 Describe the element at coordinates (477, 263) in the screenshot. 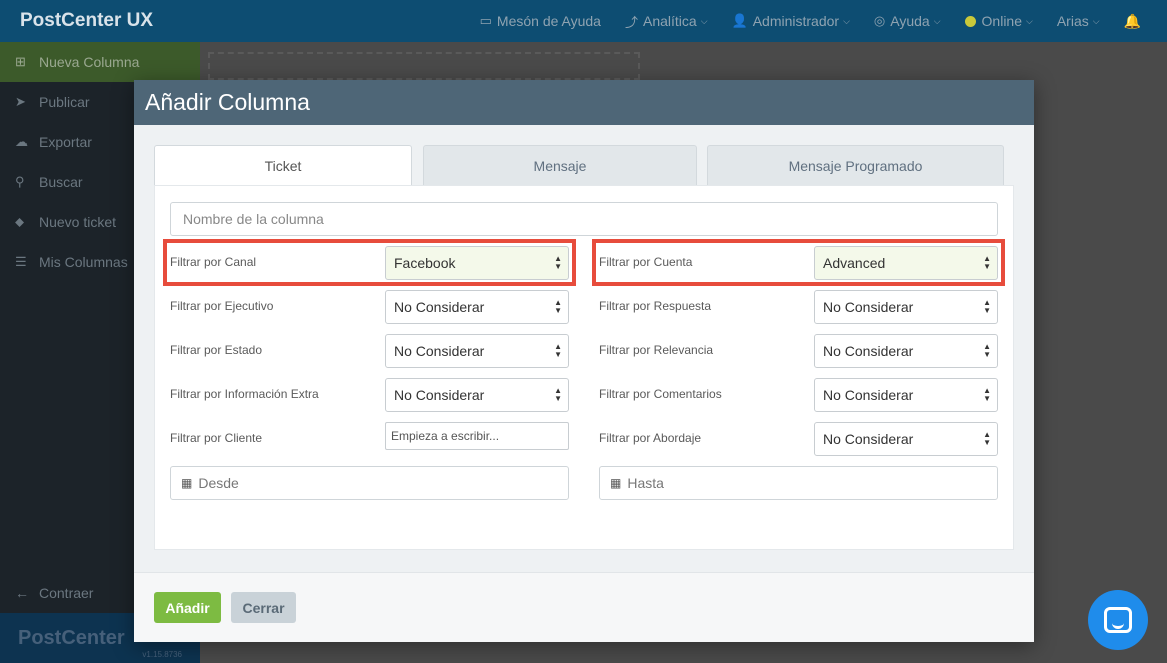

I see `canal-select: Facebook ▲ ▼` at that location.